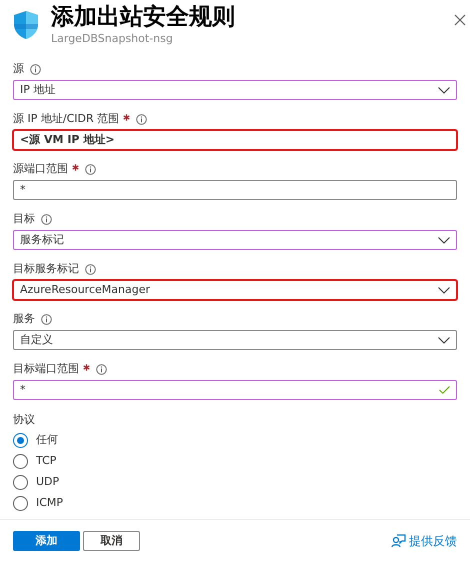  What do you see at coordinates (143, 17) in the screenshot?
I see `panel-title: 添加出站安全规则` at bounding box center [143, 17].